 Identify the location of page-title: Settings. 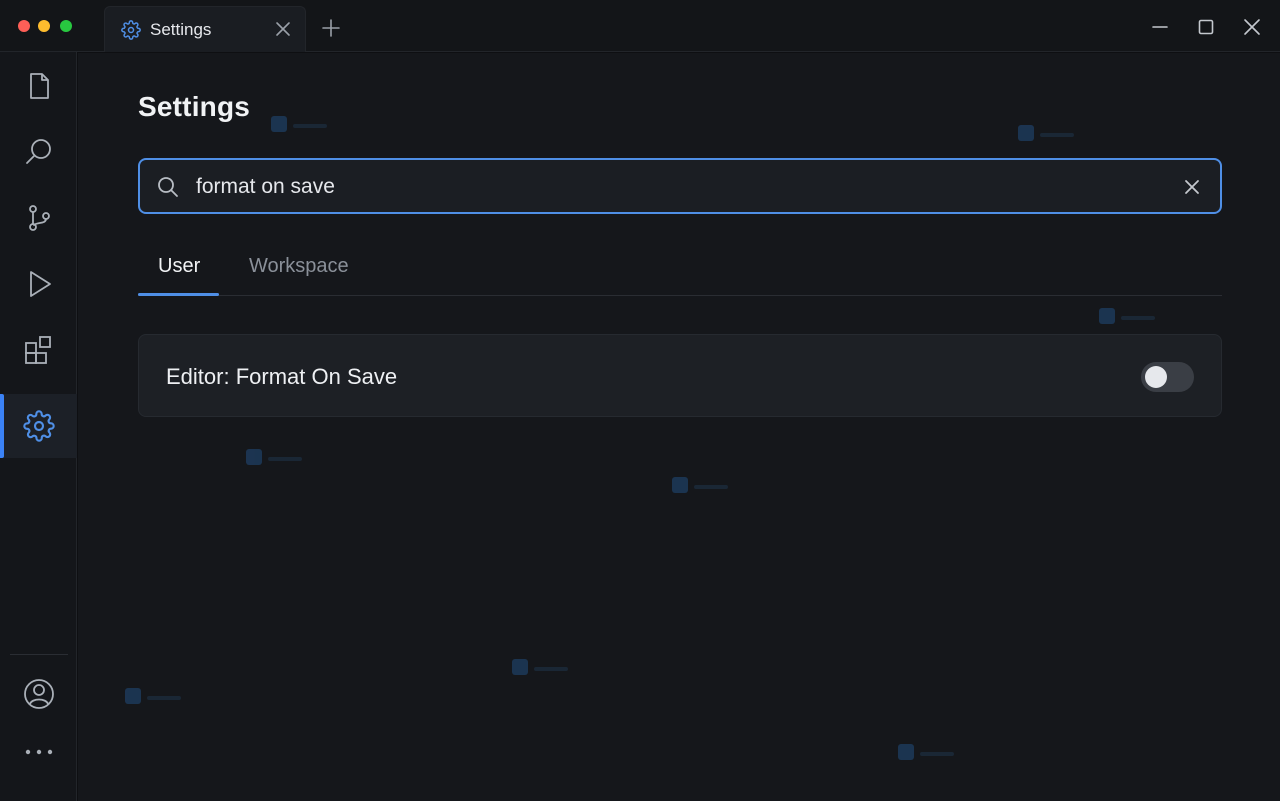
(194, 106).